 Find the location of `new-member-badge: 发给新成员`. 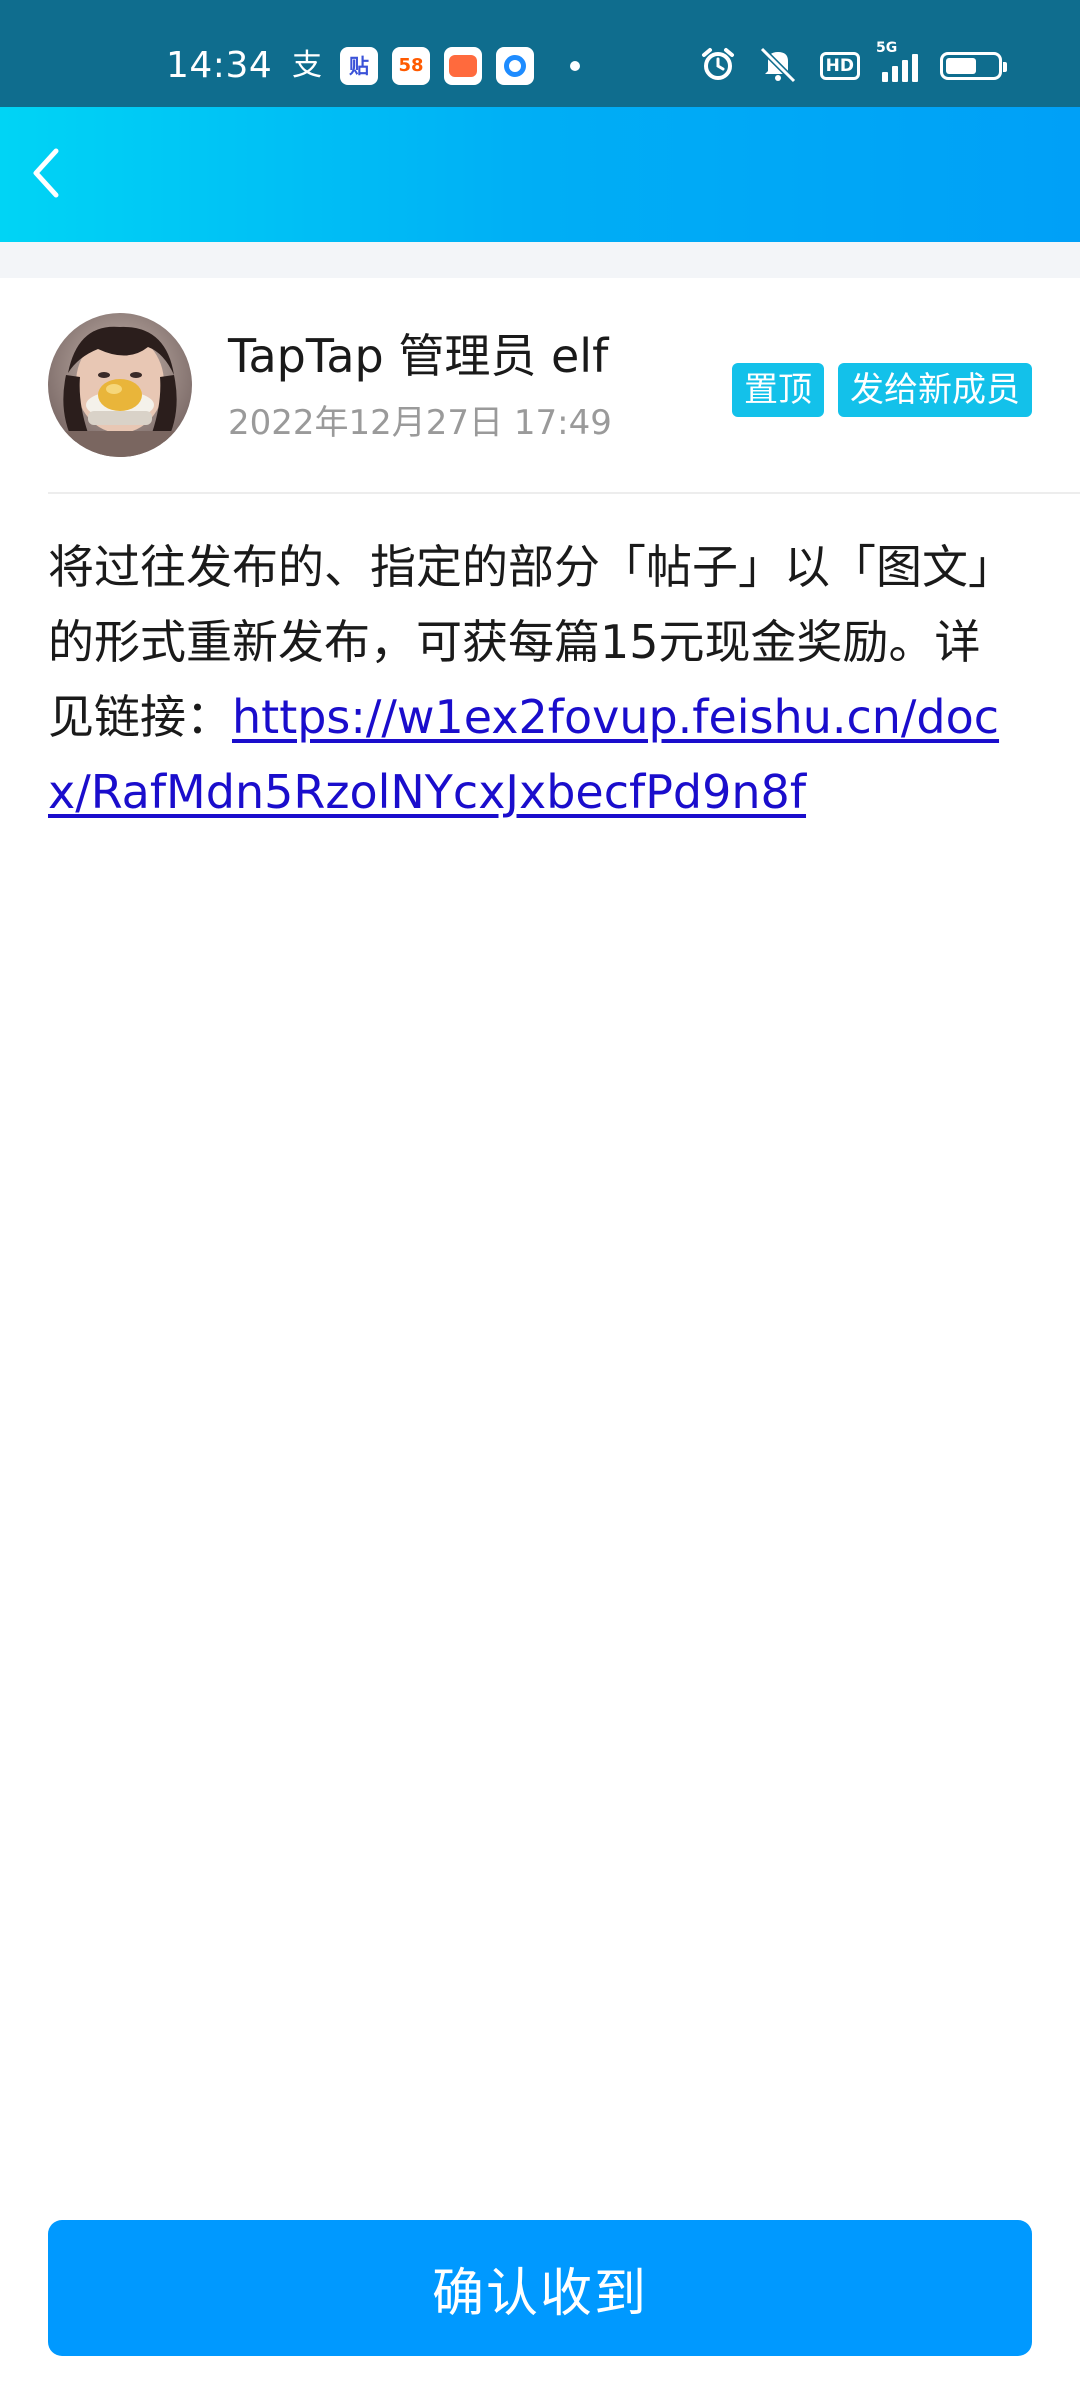

new-member-badge: 发给新成员 is located at coordinates (935, 390).